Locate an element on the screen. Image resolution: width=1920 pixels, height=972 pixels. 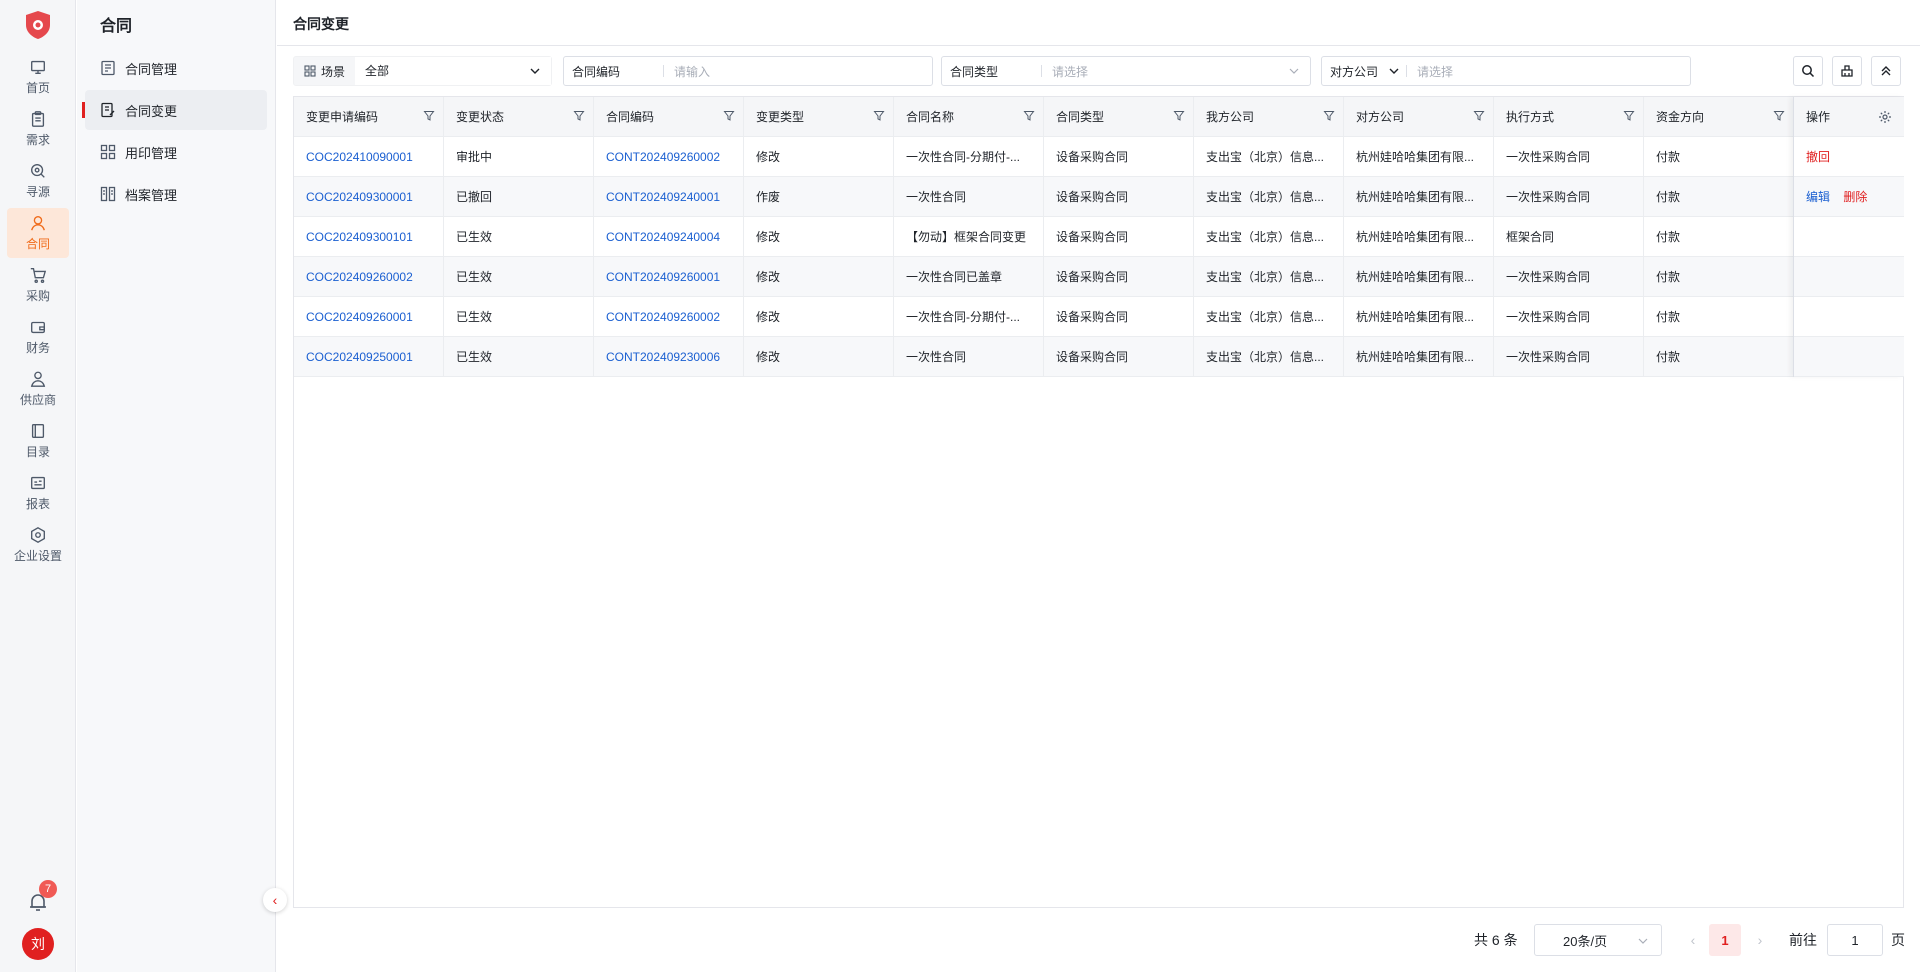
contract-code-input: 请输入 is located at coordinates (798, 71).